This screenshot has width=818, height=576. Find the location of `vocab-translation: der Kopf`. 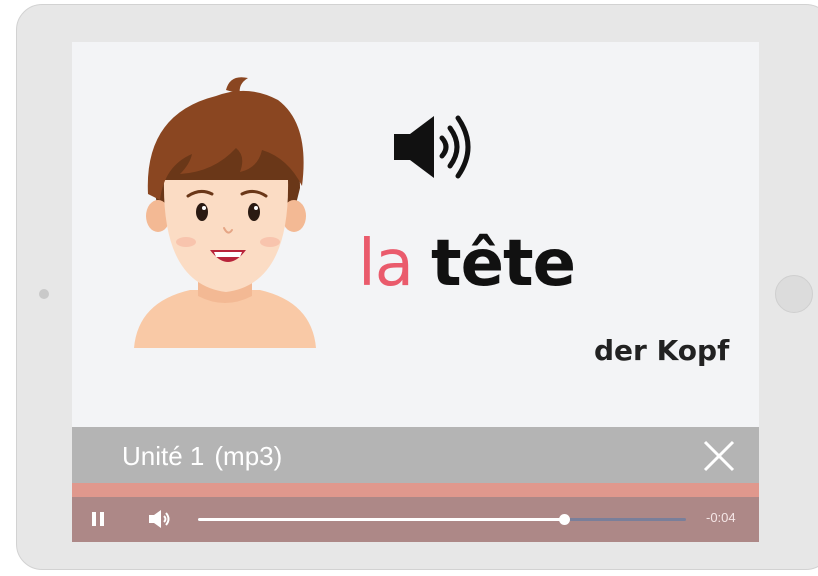

vocab-translation: der Kopf is located at coordinates (662, 350).